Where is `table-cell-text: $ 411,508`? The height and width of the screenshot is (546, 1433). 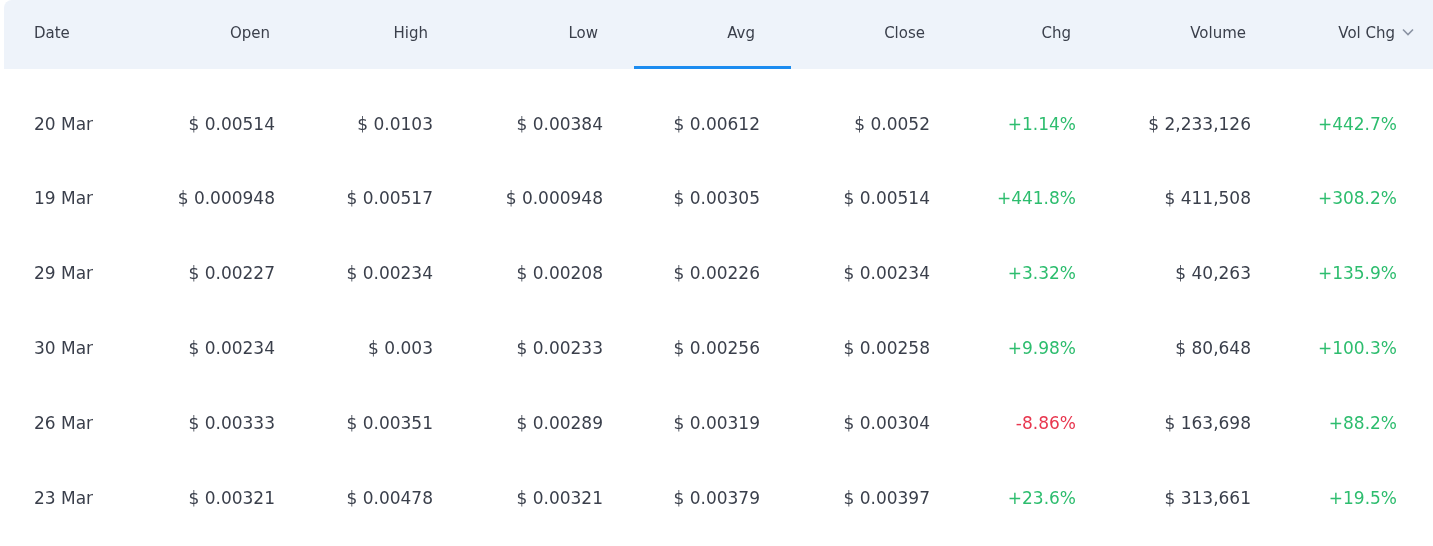 table-cell-text: $ 411,508 is located at coordinates (1207, 198).